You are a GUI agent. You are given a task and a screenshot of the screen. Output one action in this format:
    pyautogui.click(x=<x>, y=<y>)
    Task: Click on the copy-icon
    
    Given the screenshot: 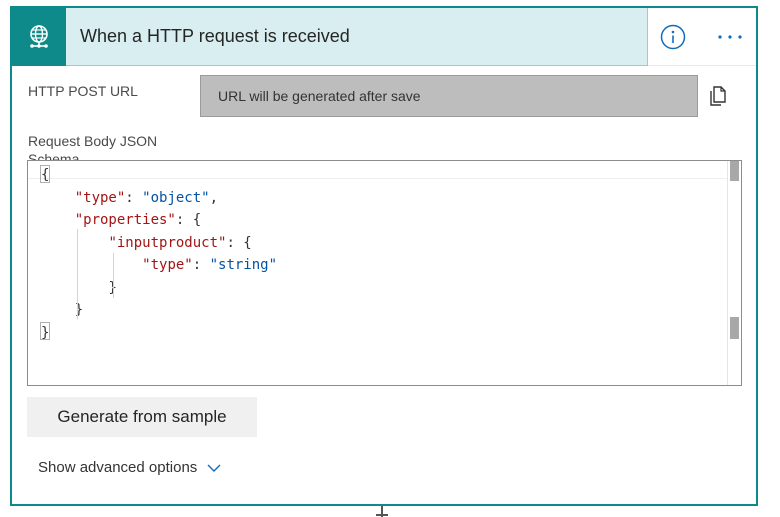 What is the action you would take?
    pyautogui.click(x=718, y=96)
    